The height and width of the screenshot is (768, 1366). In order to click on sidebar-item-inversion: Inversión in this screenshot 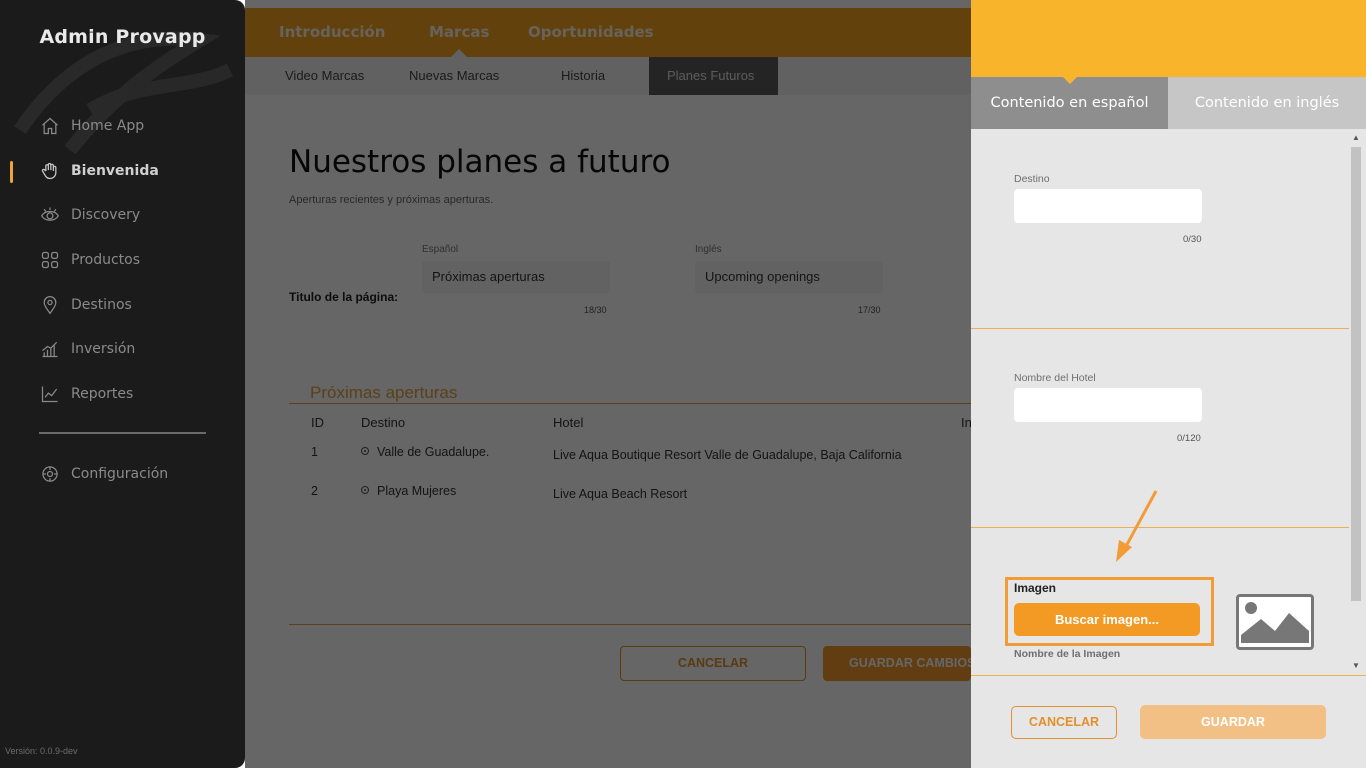, I will do `click(122, 349)`.